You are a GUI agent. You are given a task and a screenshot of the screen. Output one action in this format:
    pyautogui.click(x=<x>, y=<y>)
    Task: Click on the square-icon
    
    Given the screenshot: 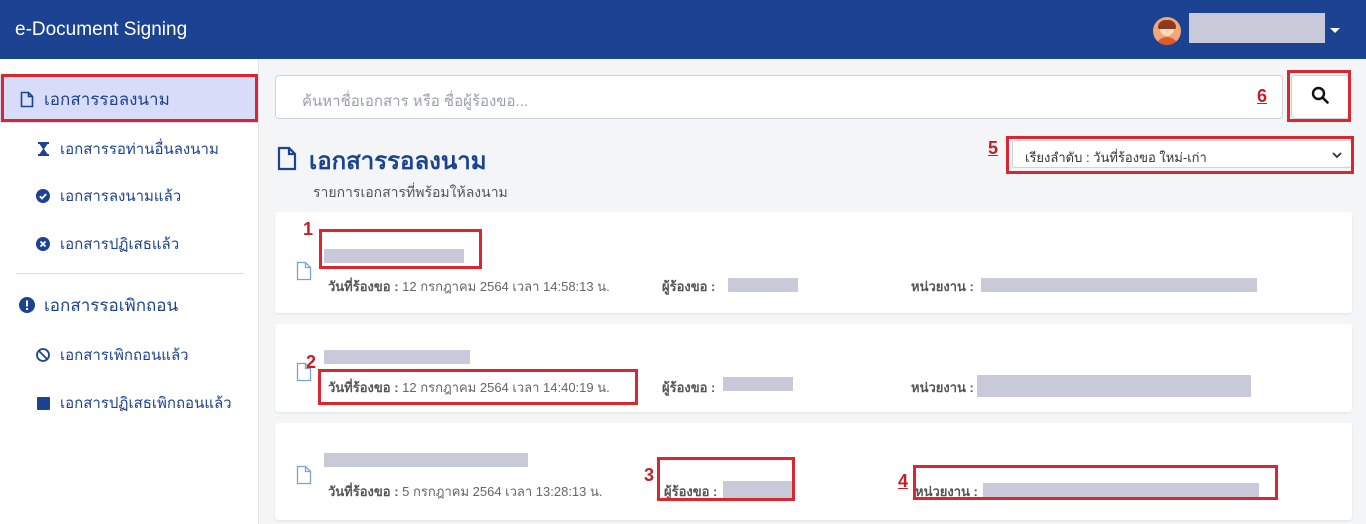 What is the action you would take?
    pyautogui.click(x=43, y=403)
    